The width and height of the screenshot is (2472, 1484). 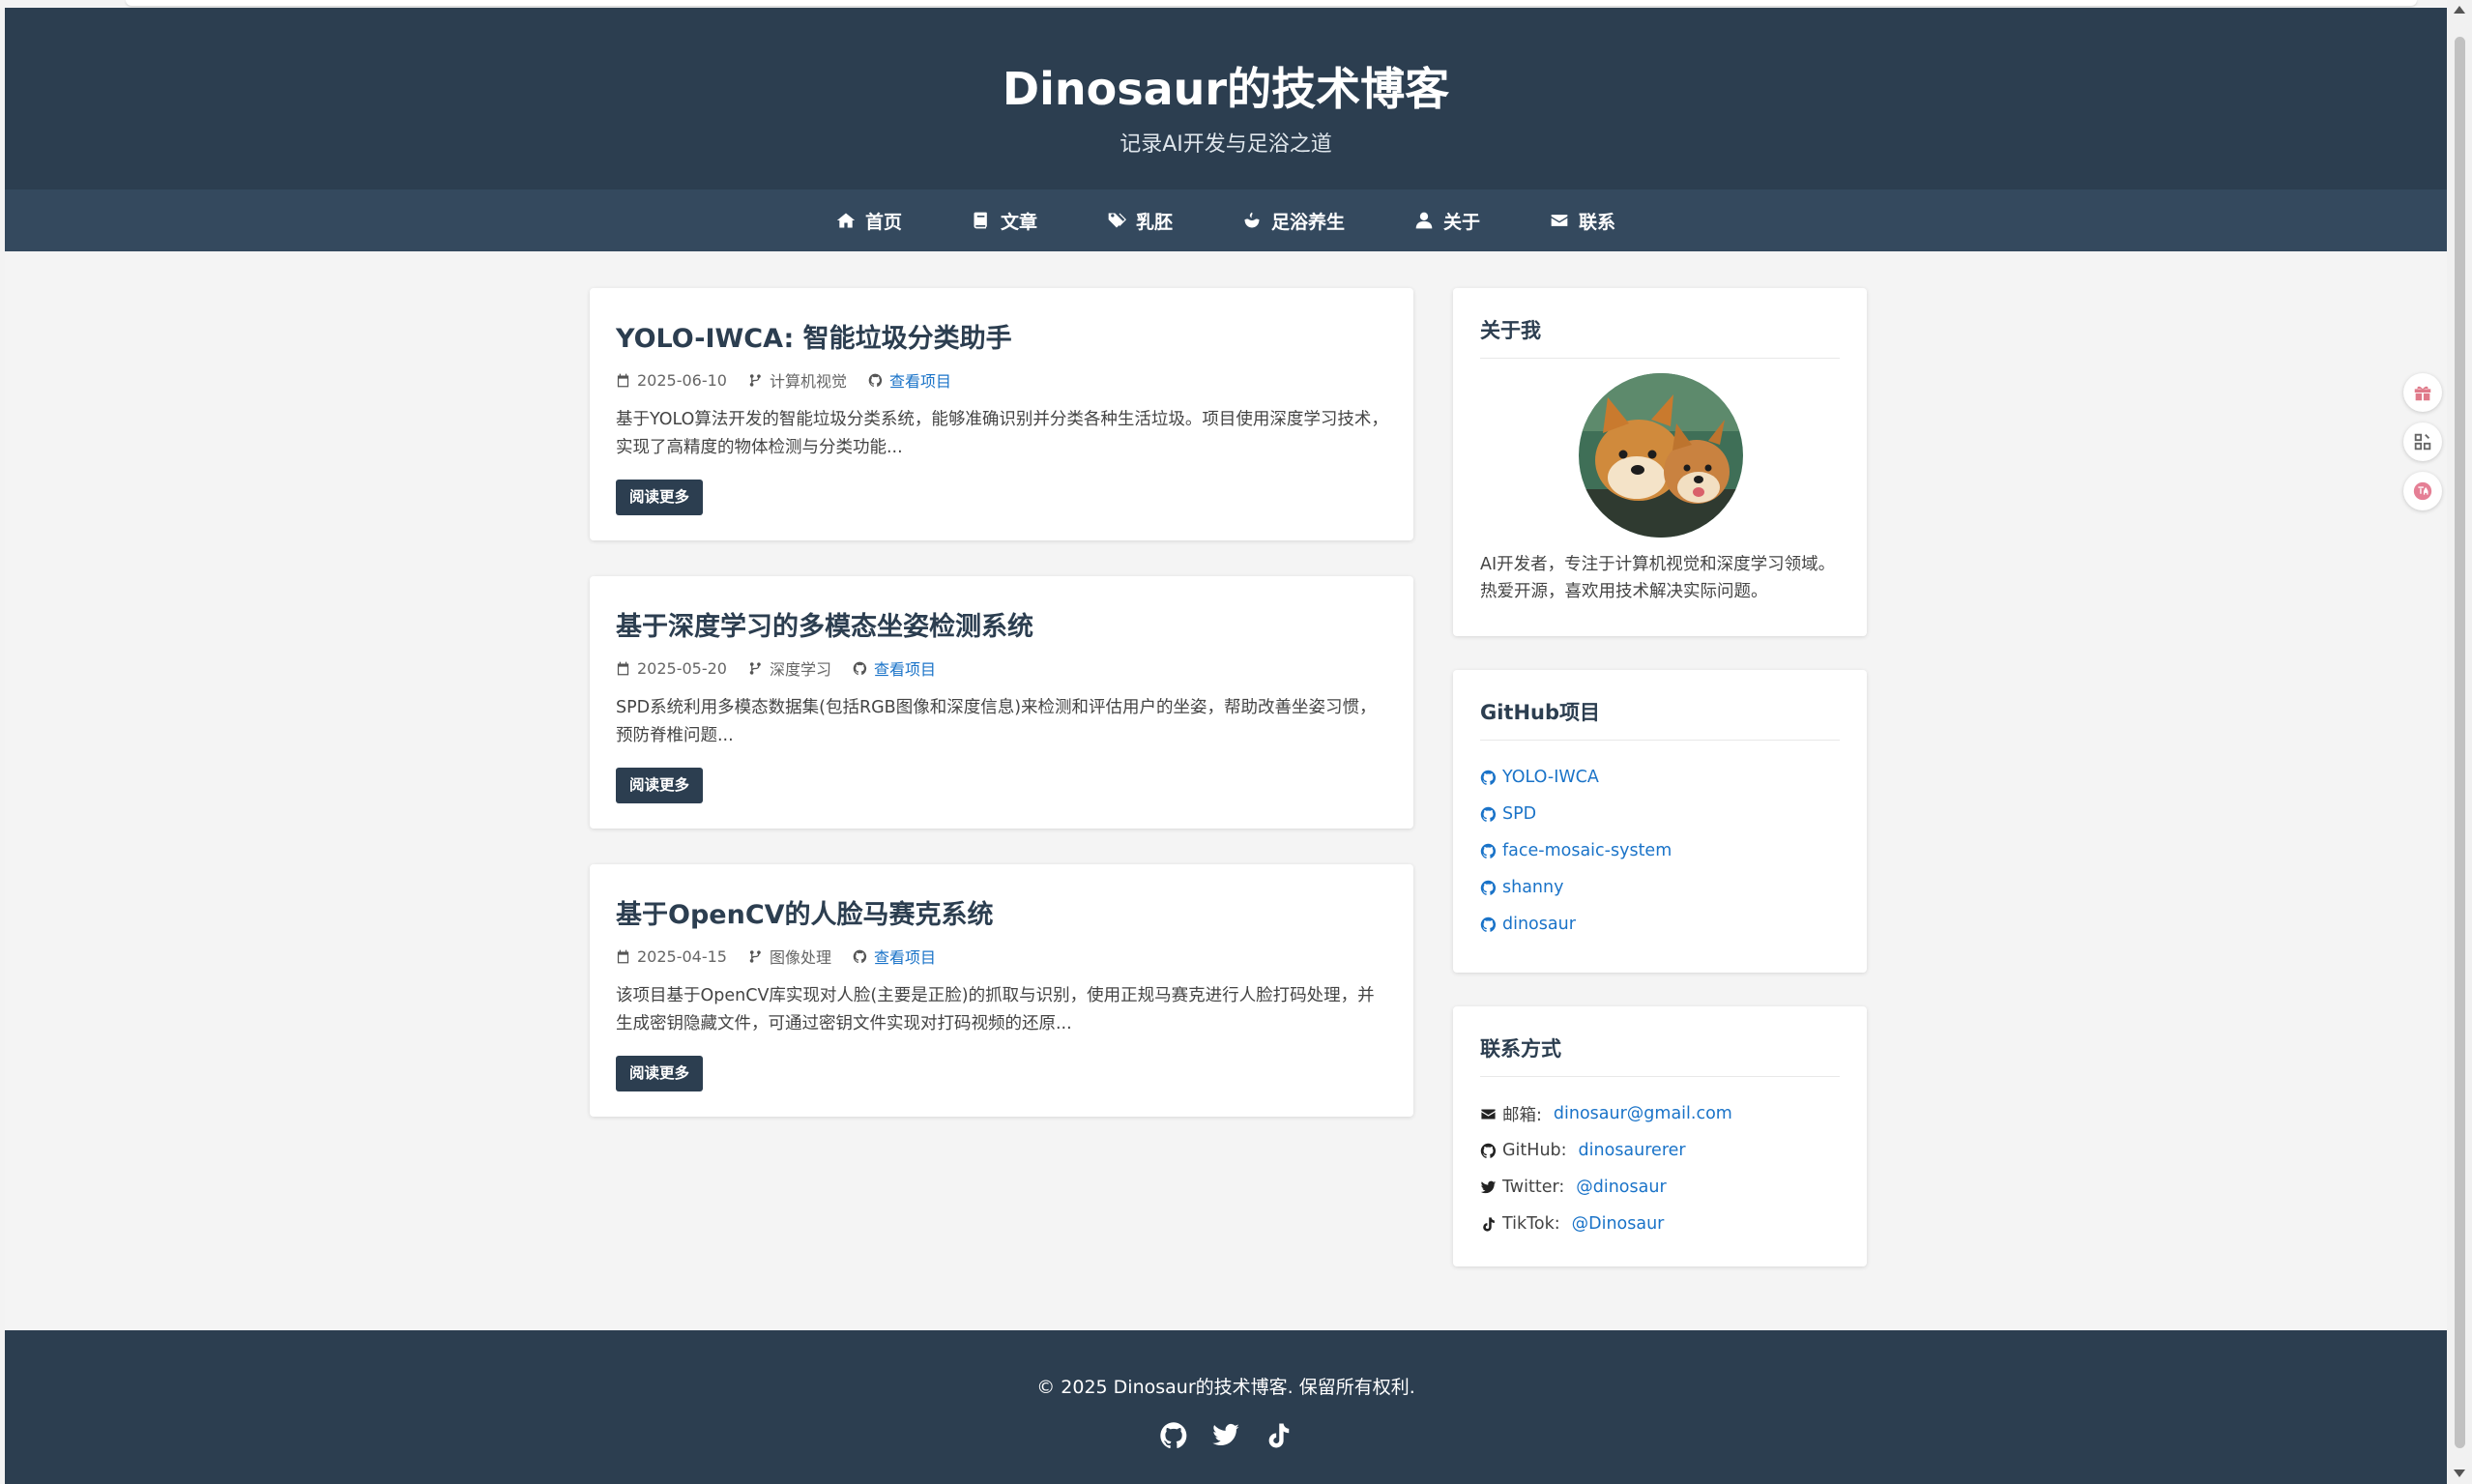 I want to click on gift-icon, so click(x=2422, y=393).